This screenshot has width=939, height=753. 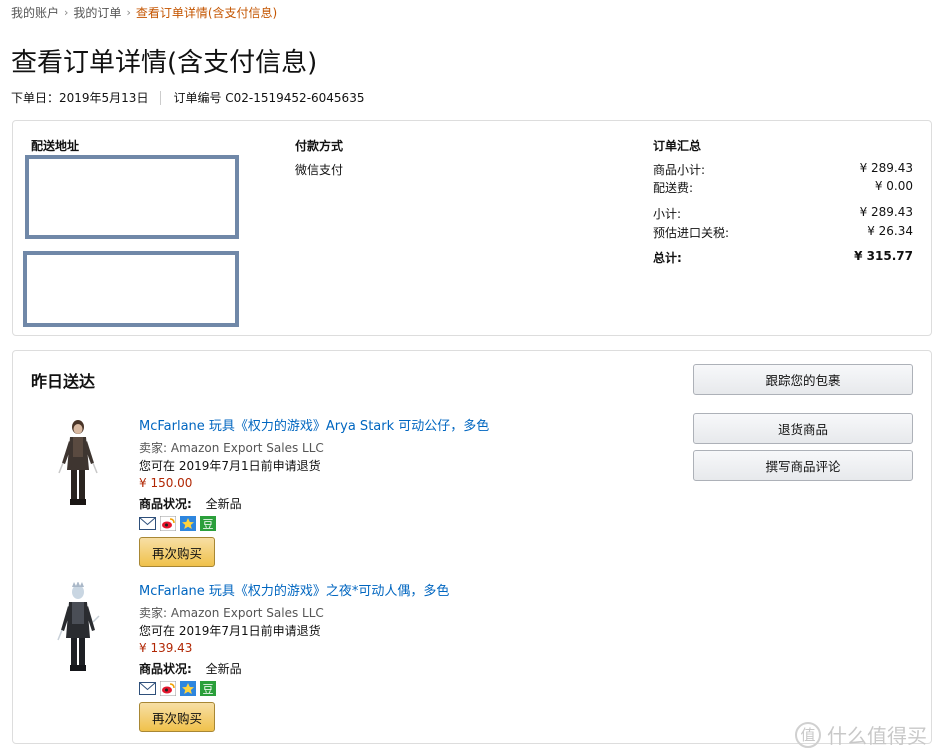 What do you see at coordinates (783, 213) in the screenshot?
I see `summary-row-subtotal: 小计: ¥ 289.43` at bounding box center [783, 213].